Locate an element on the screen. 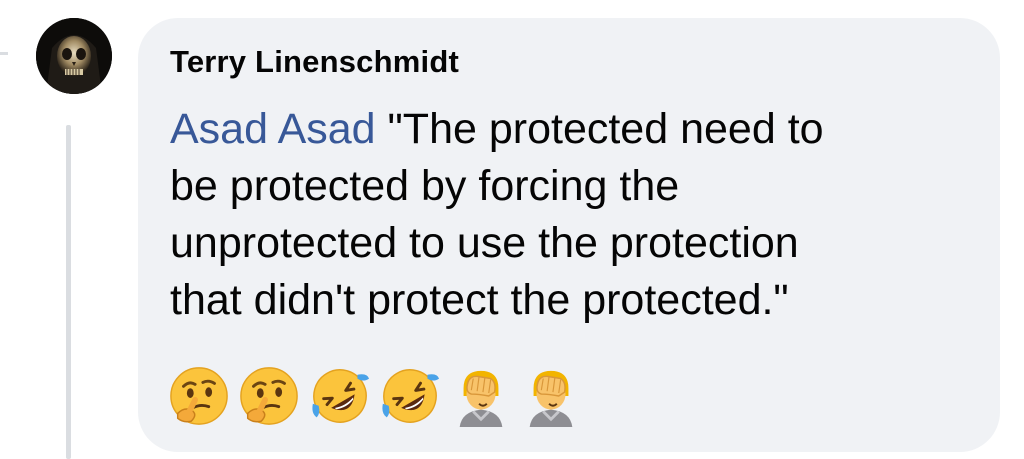  comment-text-segment: "The protected need to is located at coordinates (605, 129).